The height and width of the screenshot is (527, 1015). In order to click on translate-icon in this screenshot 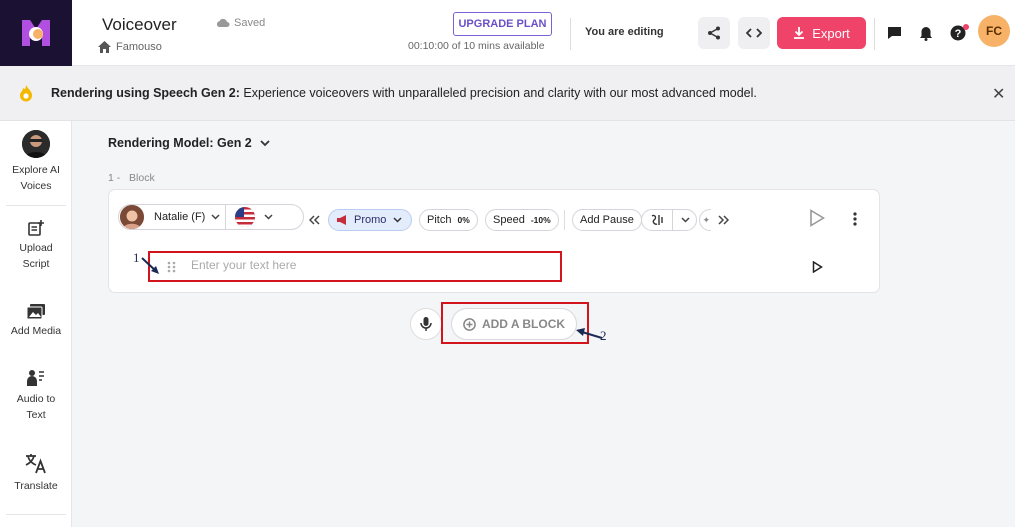, I will do `click(36, 463)`.